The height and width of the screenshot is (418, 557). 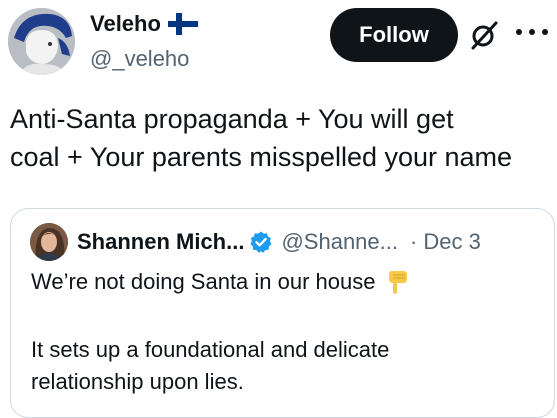 I want to click on finland-flag-icon, so click(x=182, y=24).